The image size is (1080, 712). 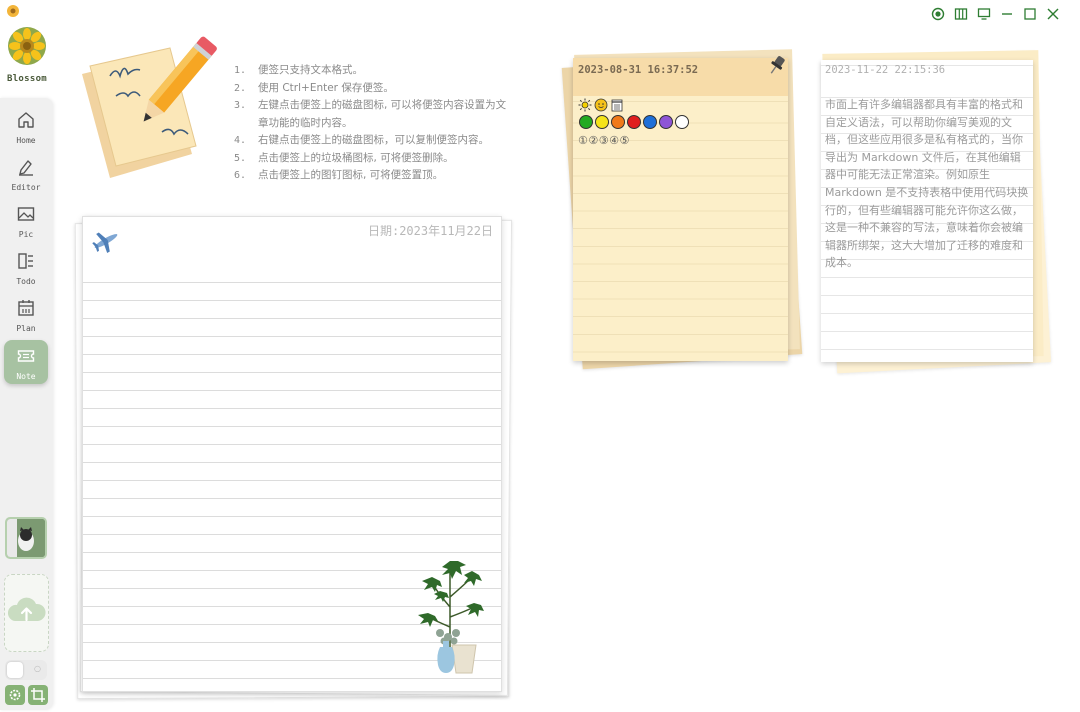 I want to click on instruction-number: 5., so click(x=240, y=158).